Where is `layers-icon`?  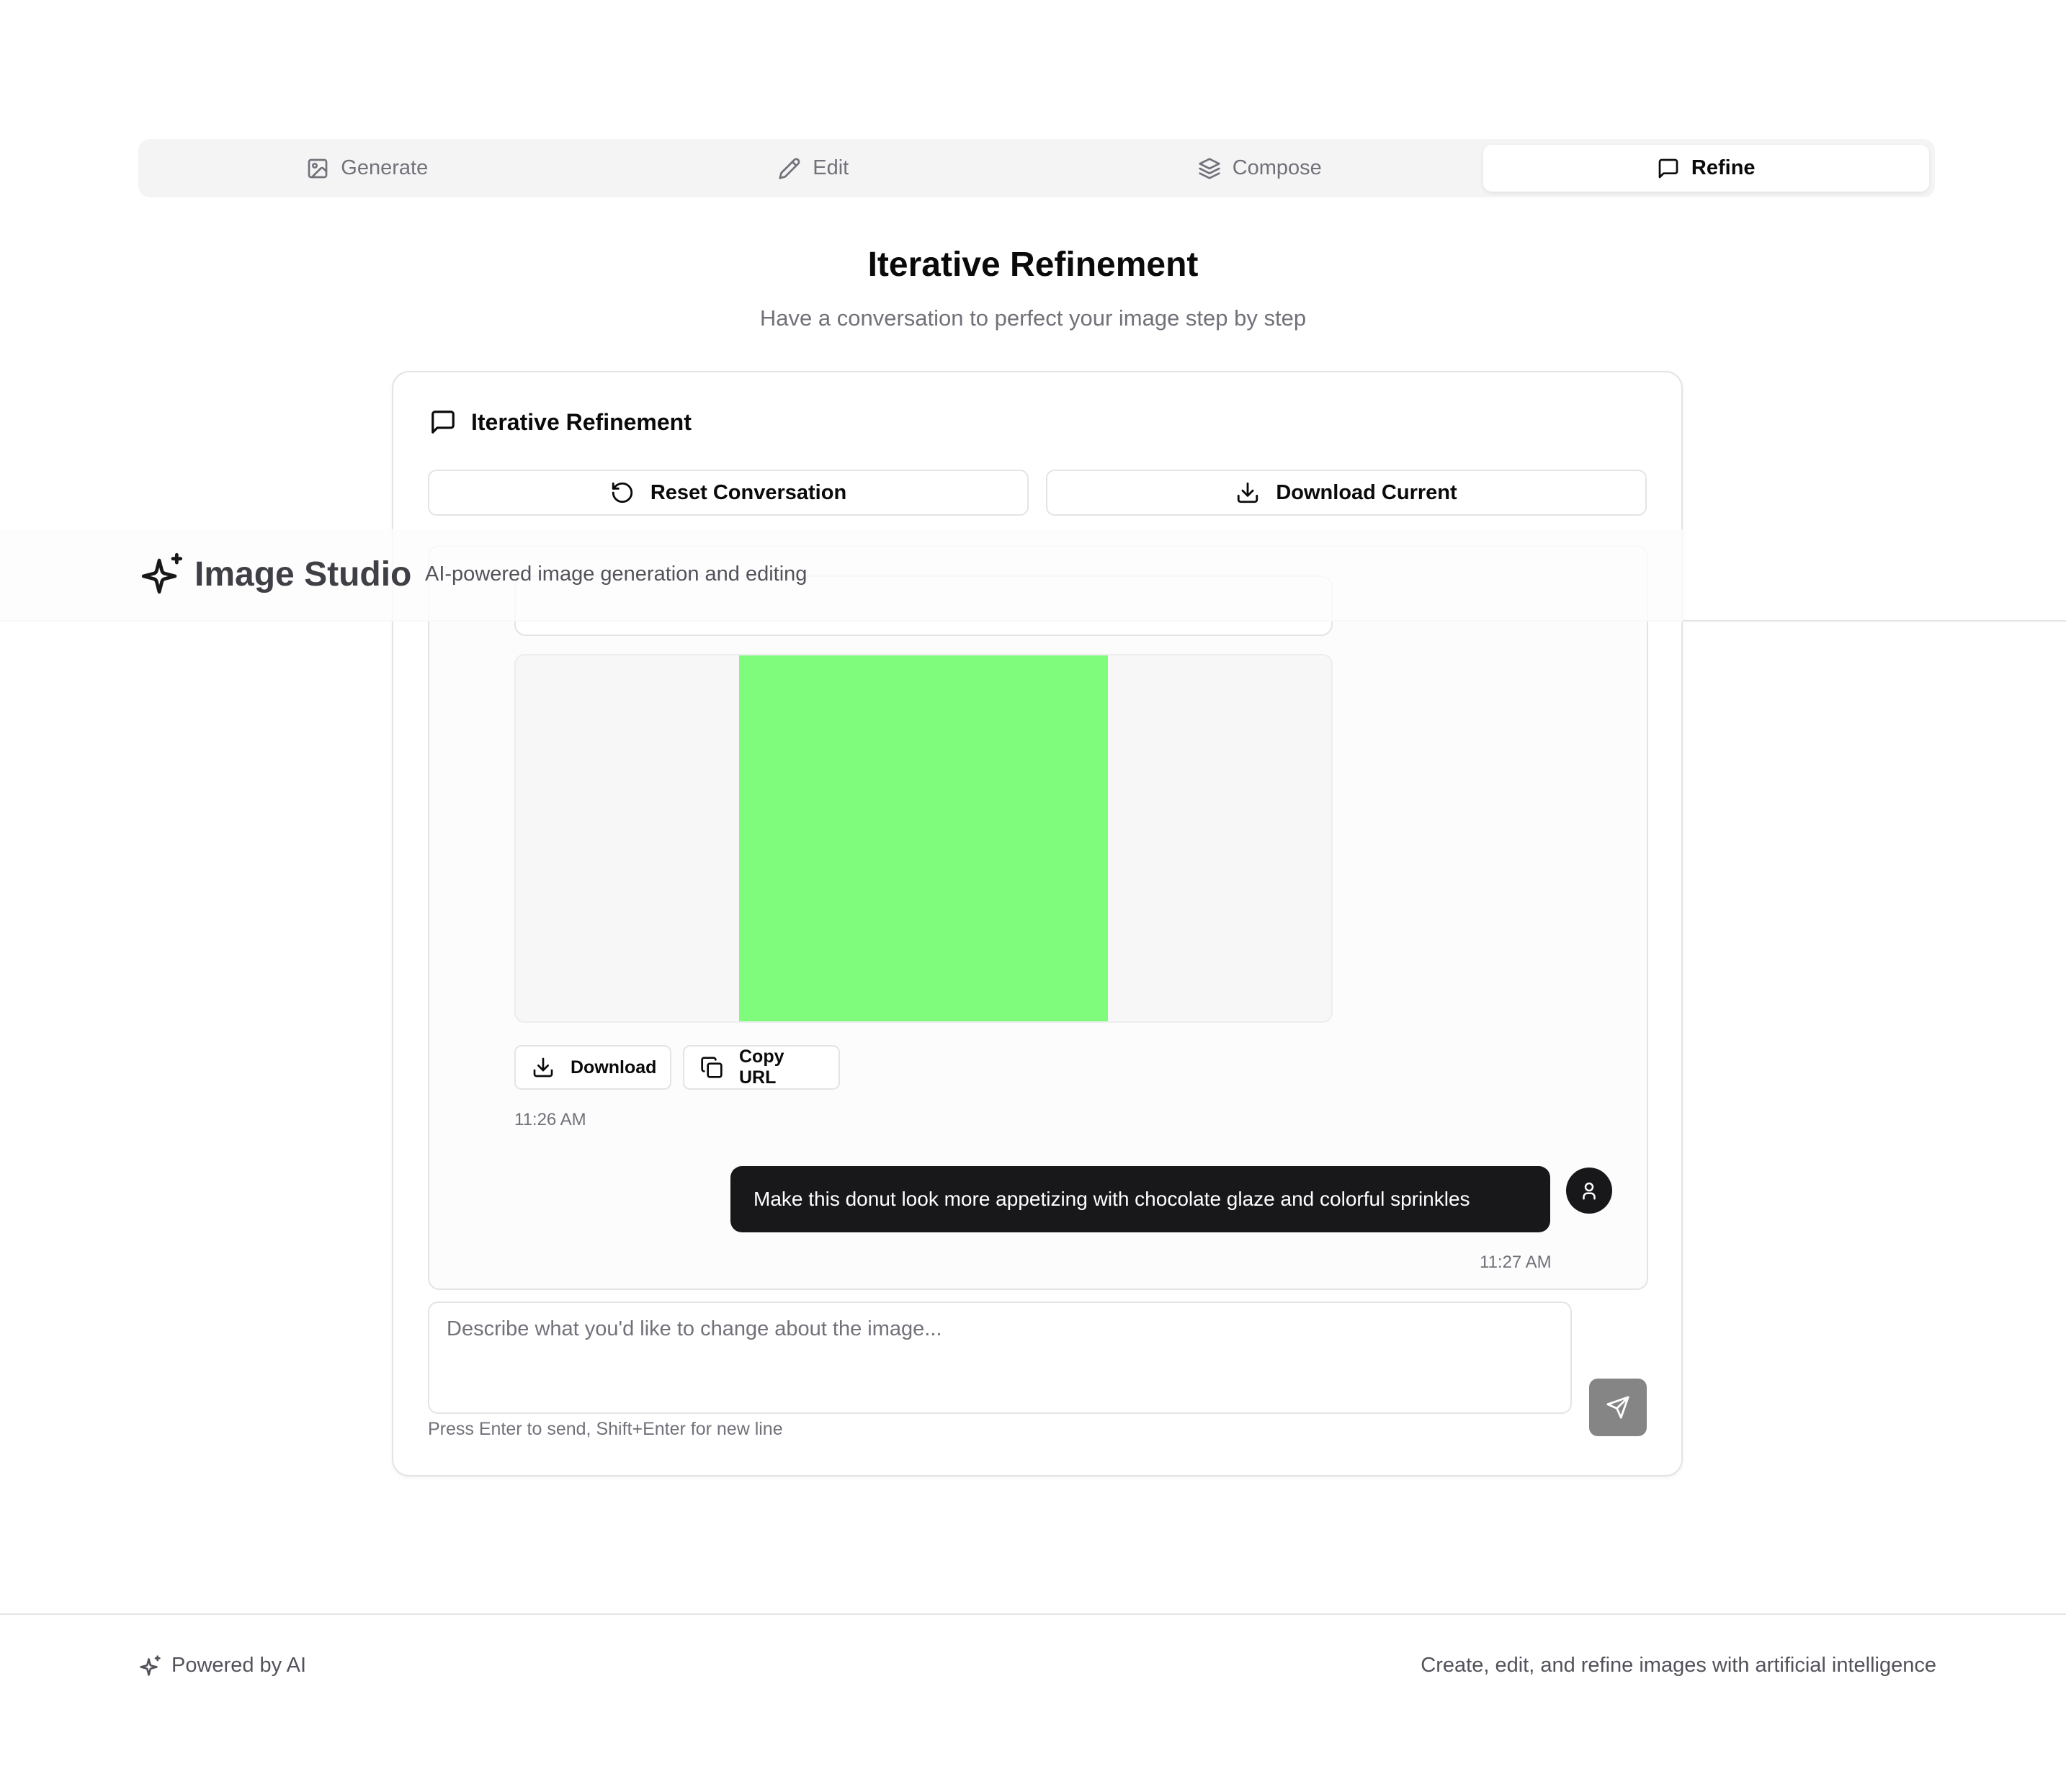
layers-icon is located at coordinates (1209, 169).